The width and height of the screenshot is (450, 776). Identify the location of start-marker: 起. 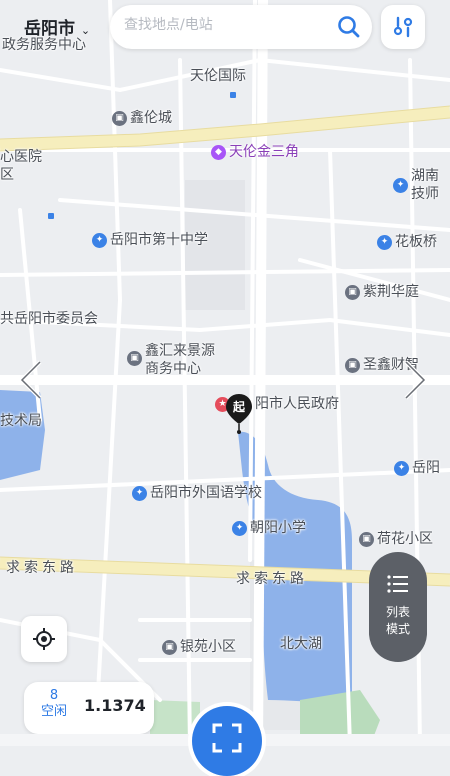
(239, 413).